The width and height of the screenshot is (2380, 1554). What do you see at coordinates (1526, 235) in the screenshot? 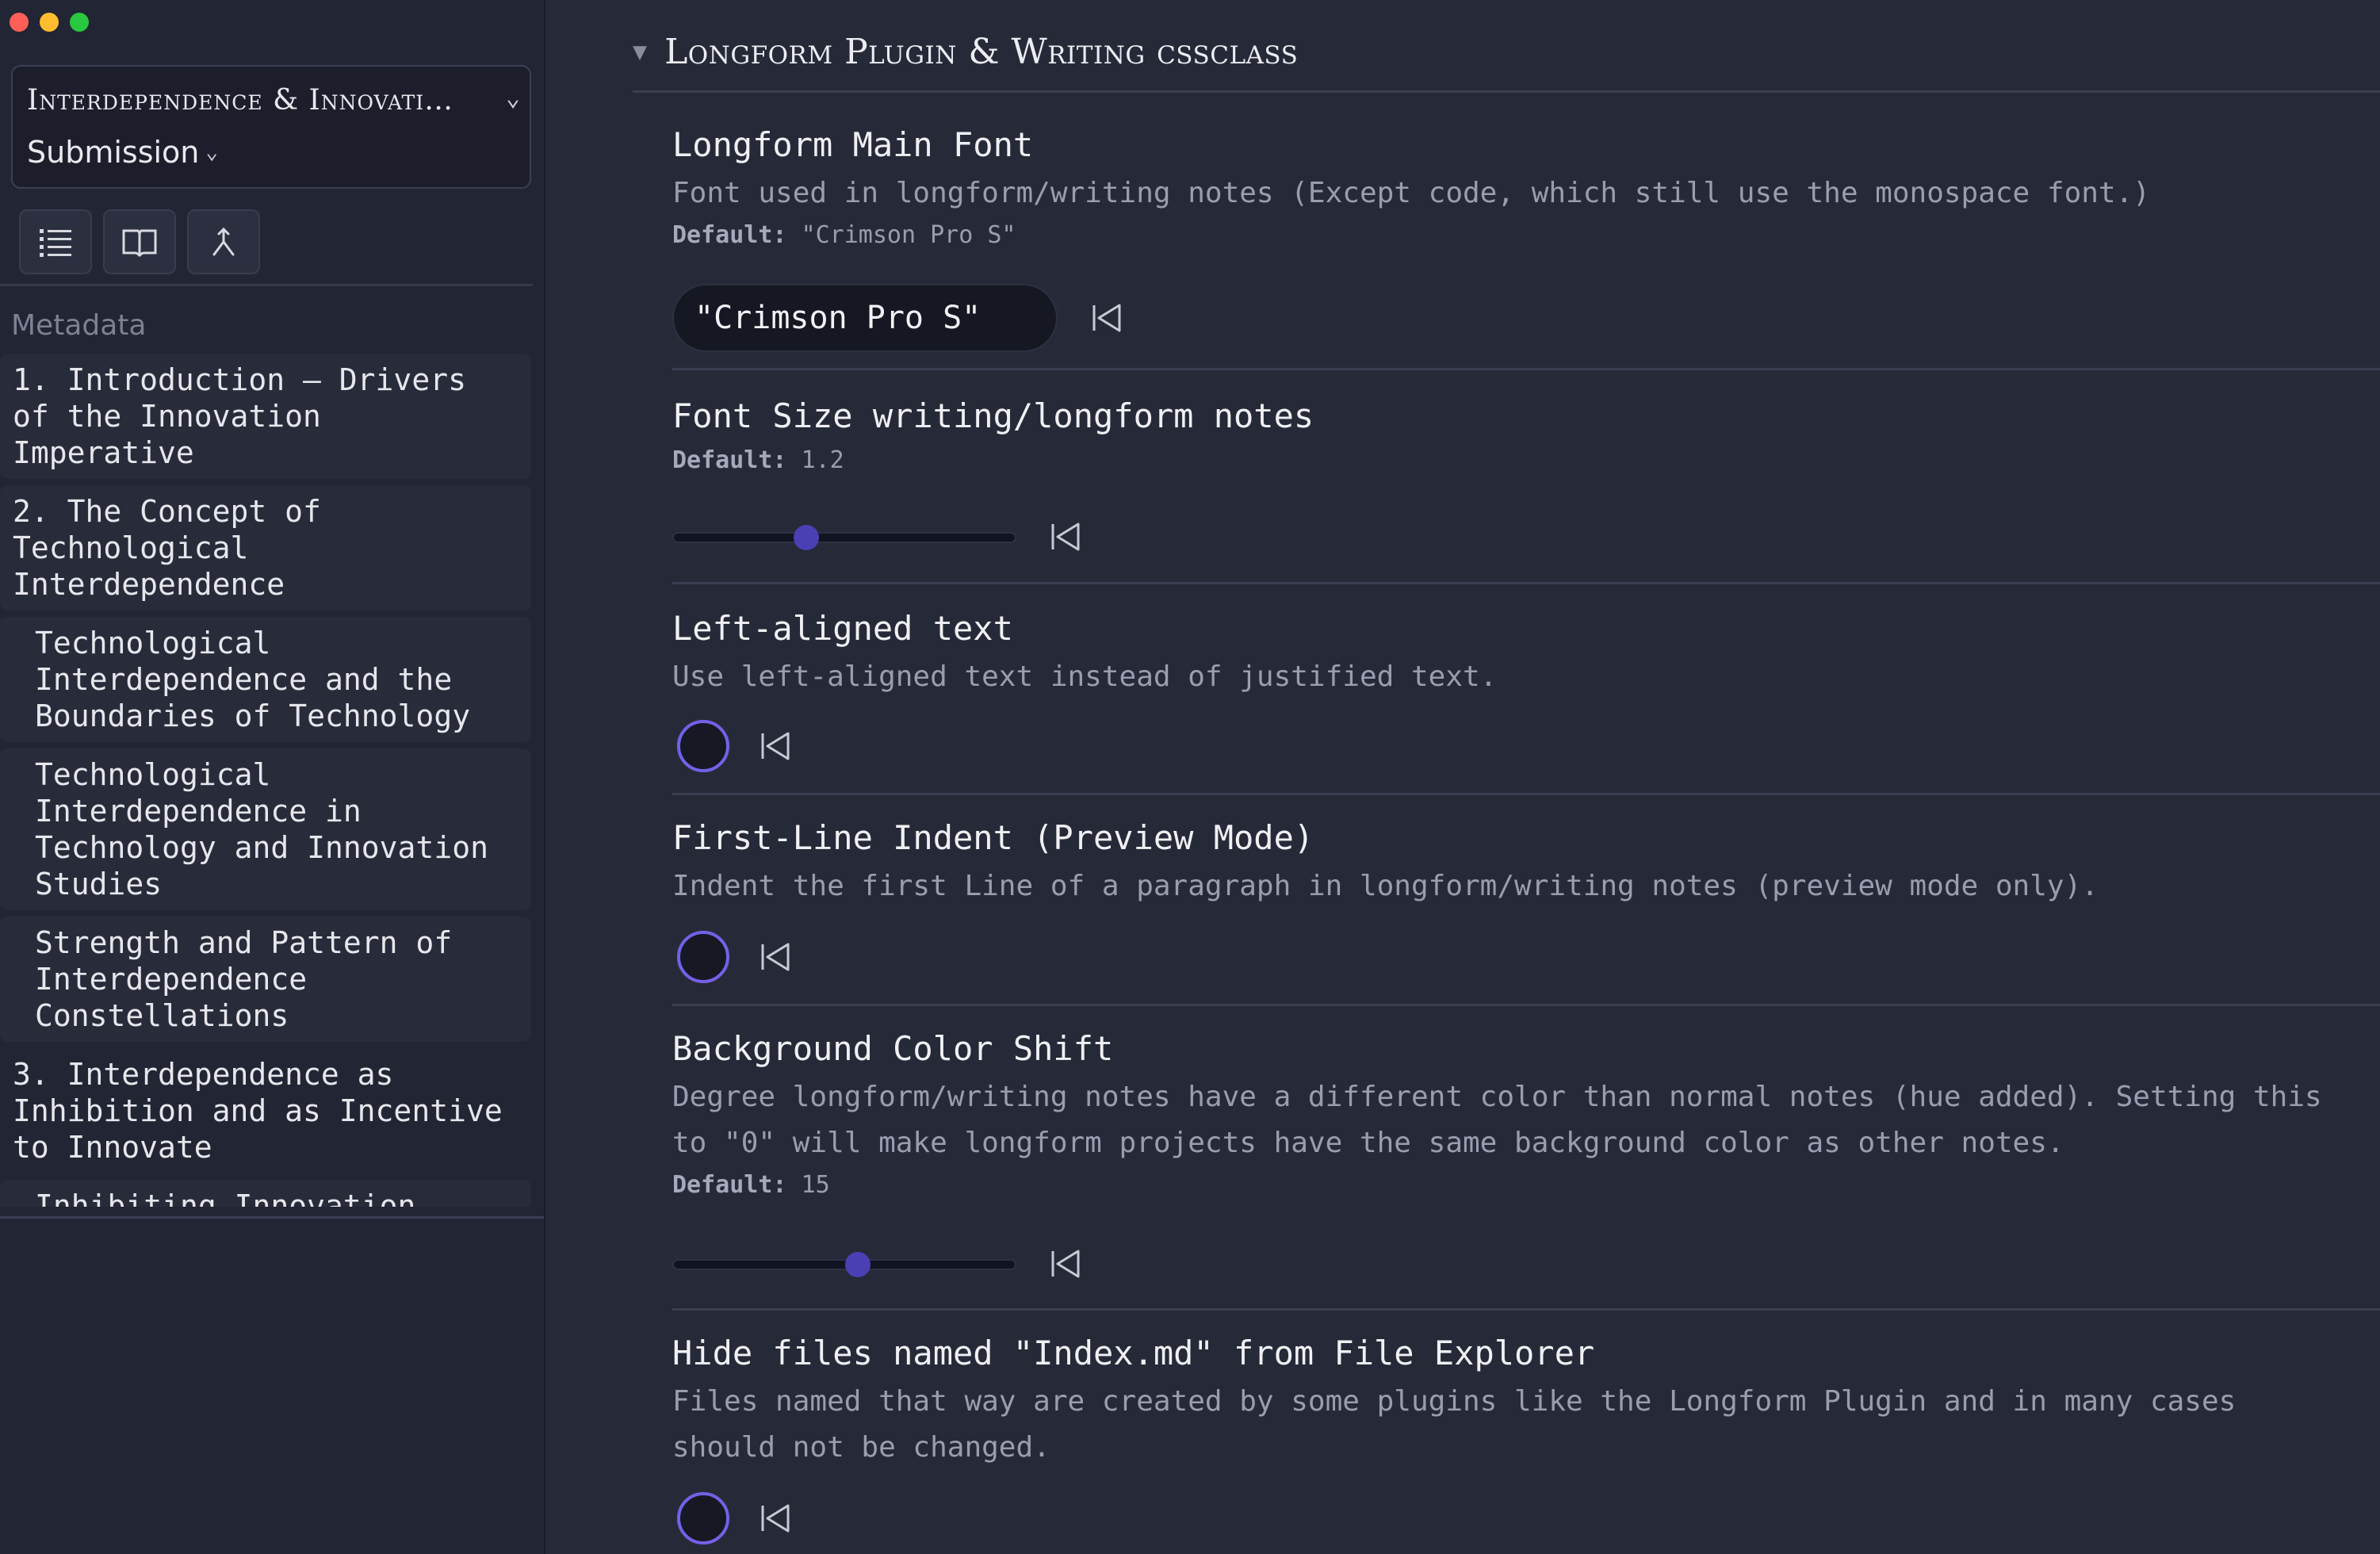
I see `setting-default: Default: "Crimson Pro S"` at bounding box center [1526, 235].